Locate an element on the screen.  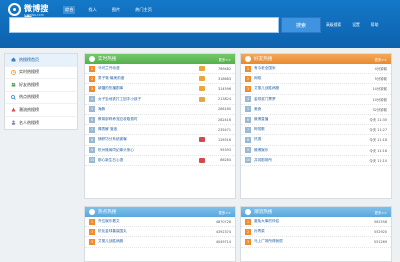
item-value: 86284 is located at coordinates (225, 160).